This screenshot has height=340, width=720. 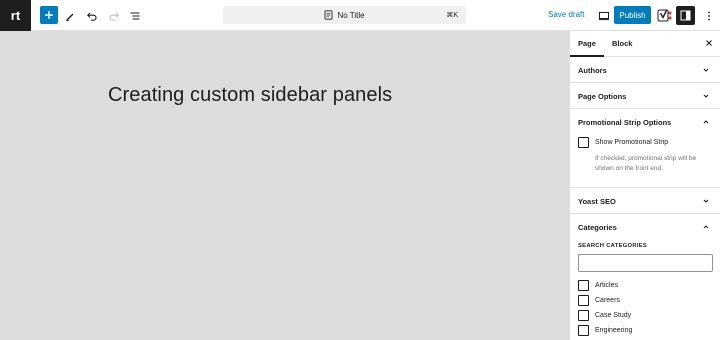 What do you see at coordinates (645, 44) in the screenshot?
I see `sidebar-tabs: Page Block` at bounding box center [645, 44].